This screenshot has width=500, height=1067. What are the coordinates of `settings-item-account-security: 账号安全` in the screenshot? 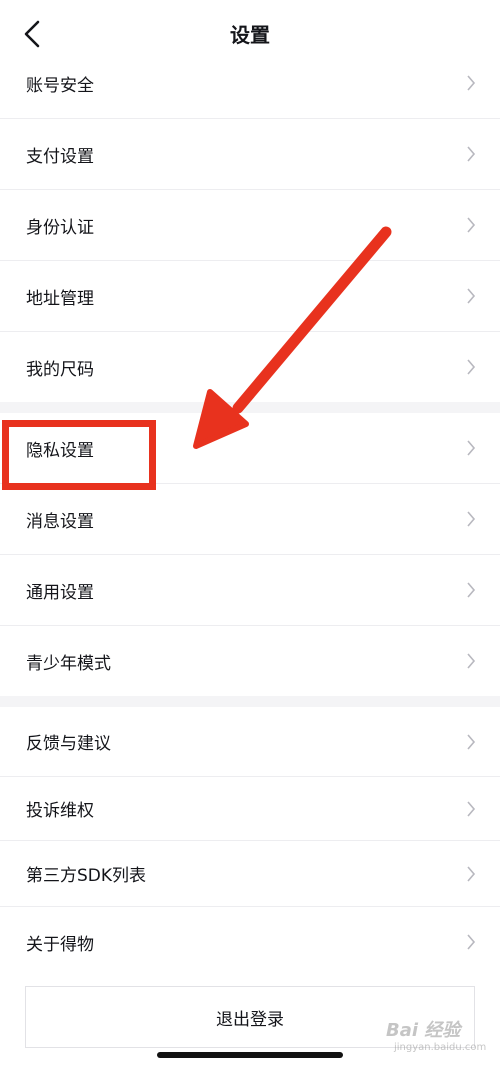 It's located at (250, 83).